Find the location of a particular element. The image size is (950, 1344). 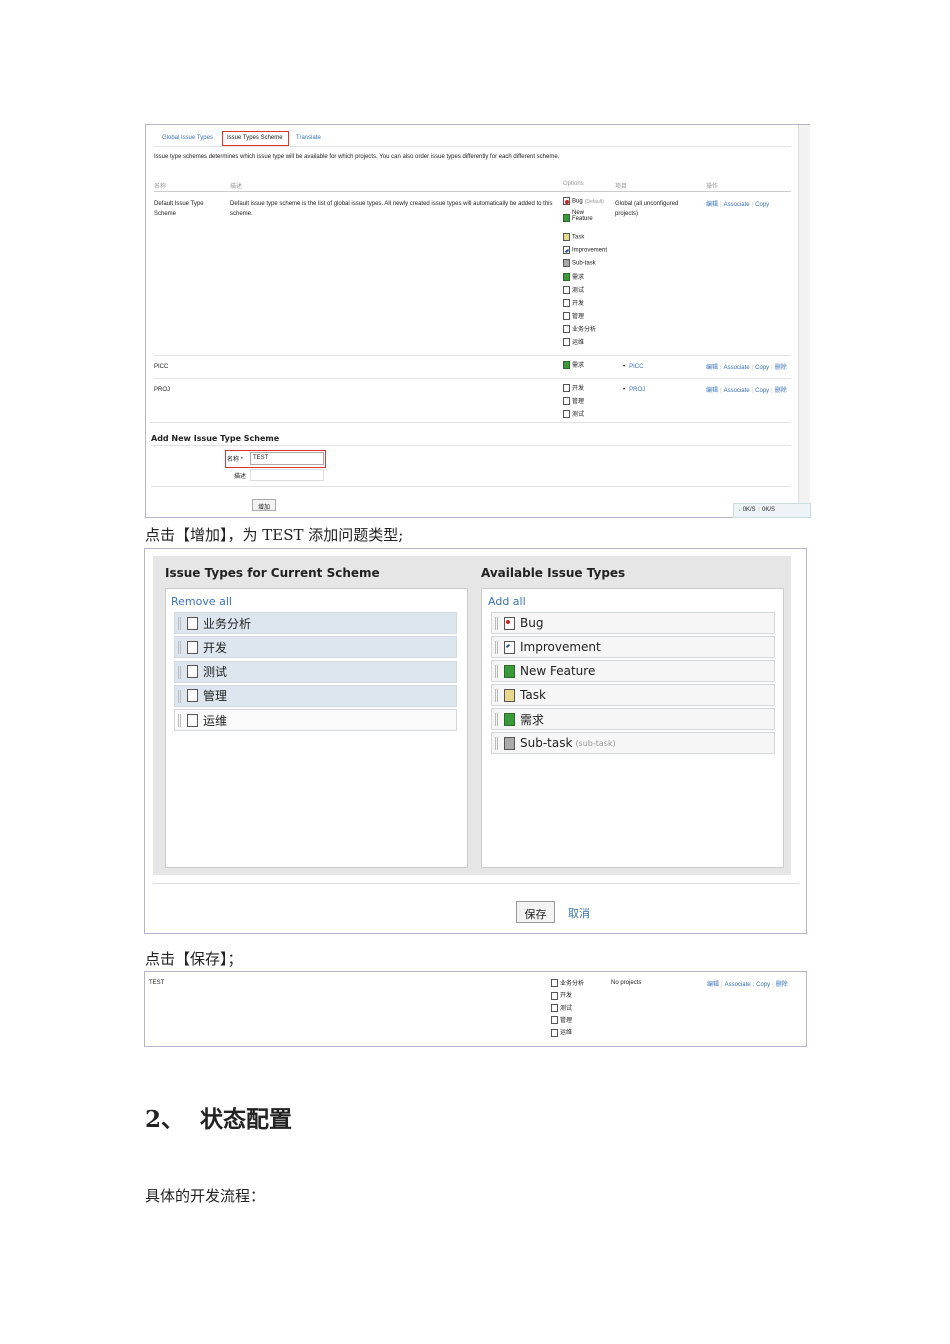

desc-input is located at coordinates (287, 475).